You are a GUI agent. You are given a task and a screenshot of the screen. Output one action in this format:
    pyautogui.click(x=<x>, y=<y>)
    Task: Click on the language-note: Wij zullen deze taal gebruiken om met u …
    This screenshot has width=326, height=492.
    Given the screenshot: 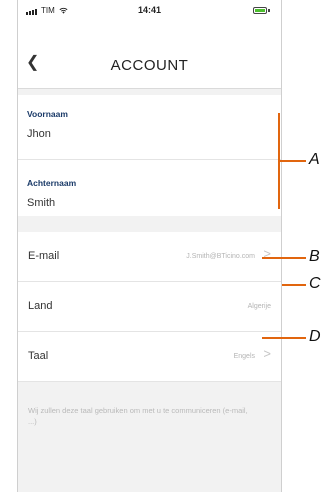 What is the action you would take?
    pyautogui.click(x=138, y=416)
    